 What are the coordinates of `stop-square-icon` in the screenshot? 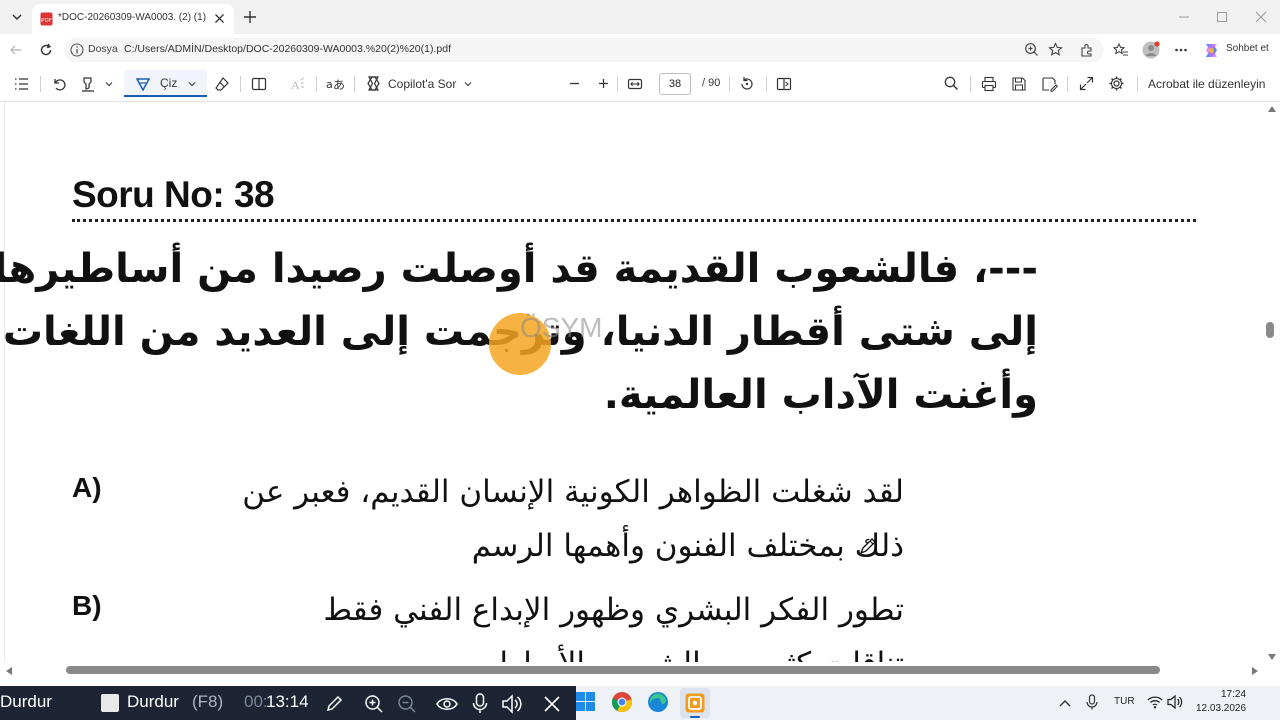 It's located at (110, 703).